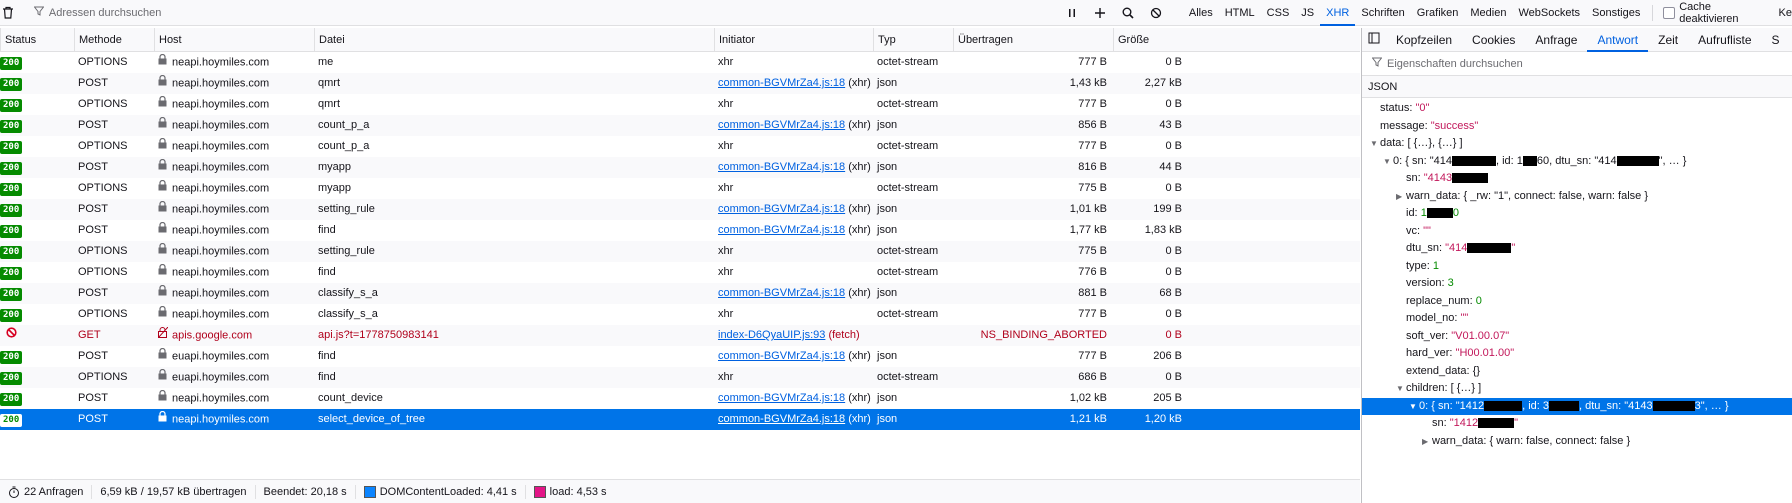 Image resolution: width=1792 pixels, height=503 pixels. I want to click on size-cell: 0 B, so click(1150, 104).